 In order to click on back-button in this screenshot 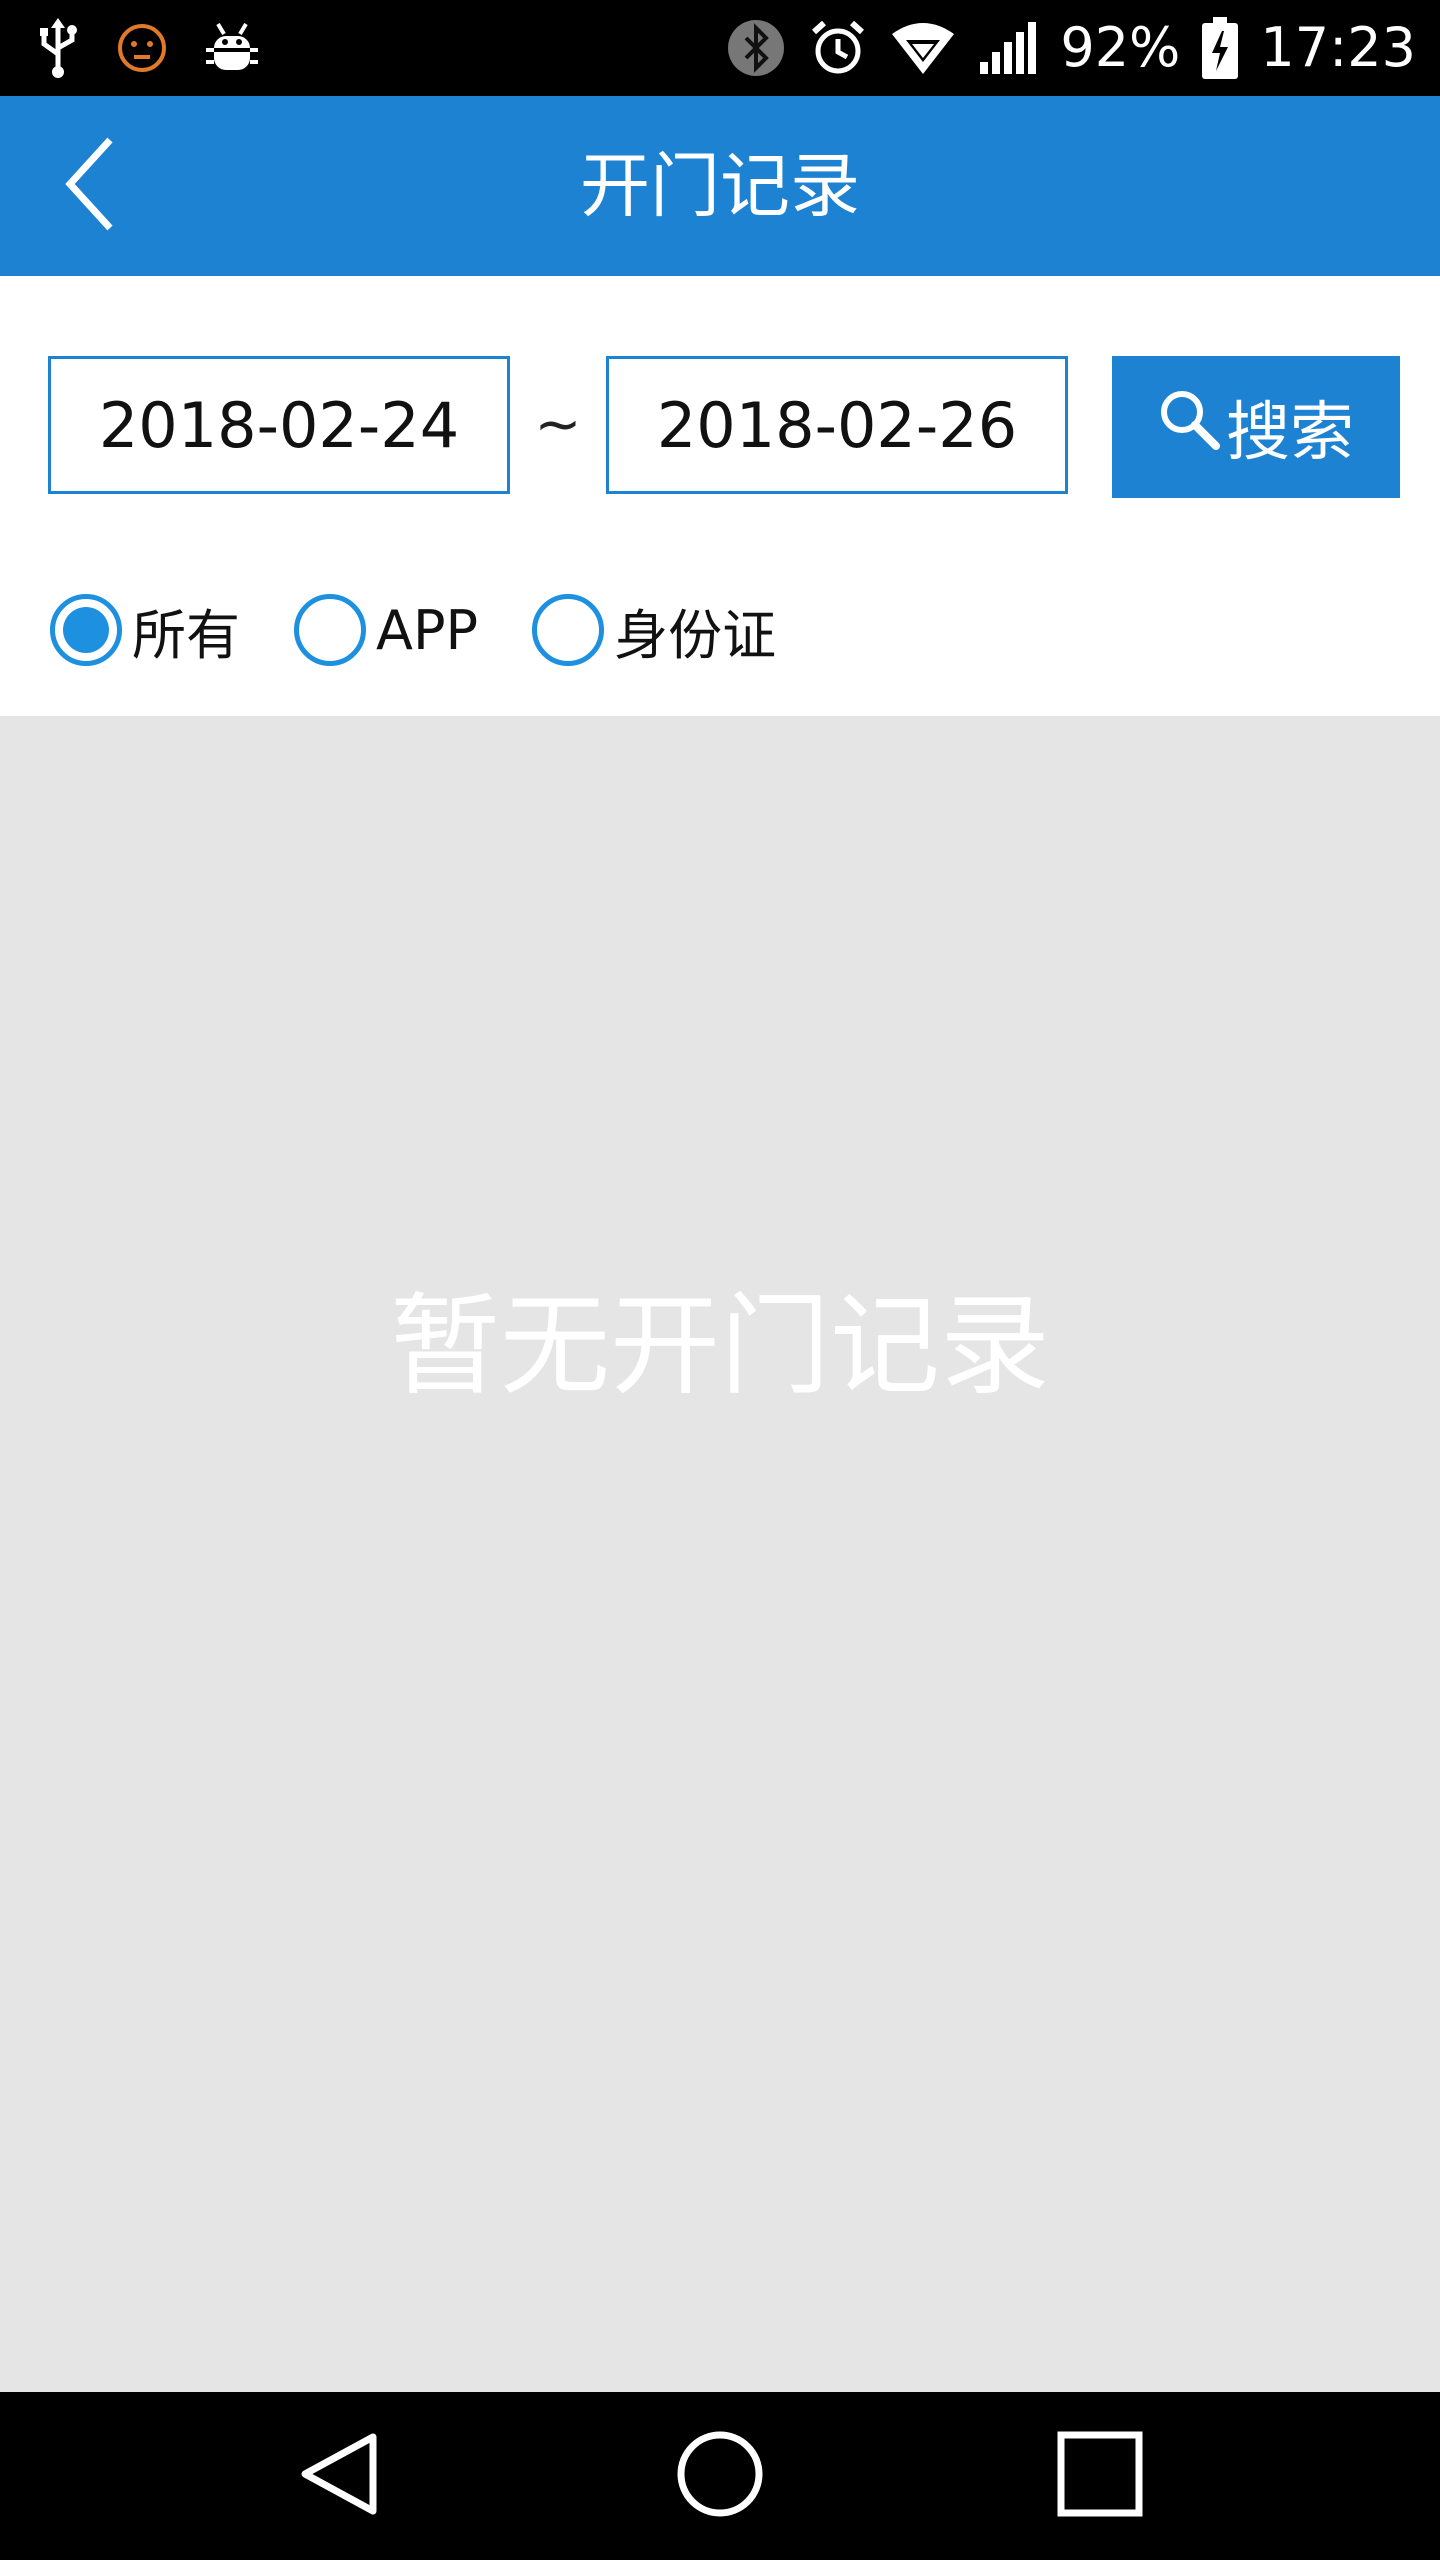, I will do `click(90, 186)`.